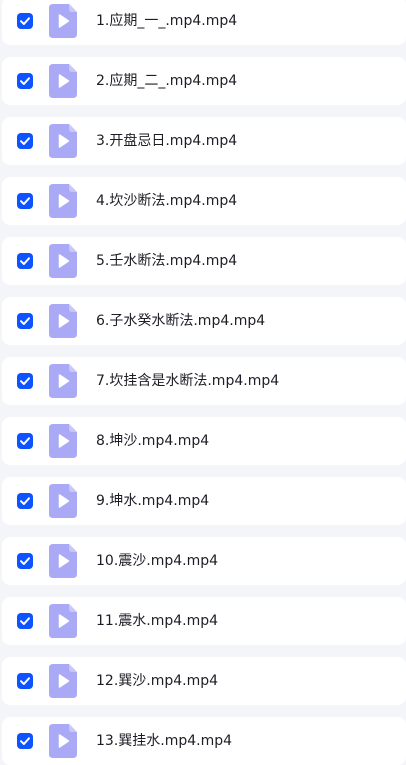 Image resolution: width=406 pixels, height=765 pixels. I want to click on file-row: 5.壬水断法.mp4.mp4, so click(204, 261).